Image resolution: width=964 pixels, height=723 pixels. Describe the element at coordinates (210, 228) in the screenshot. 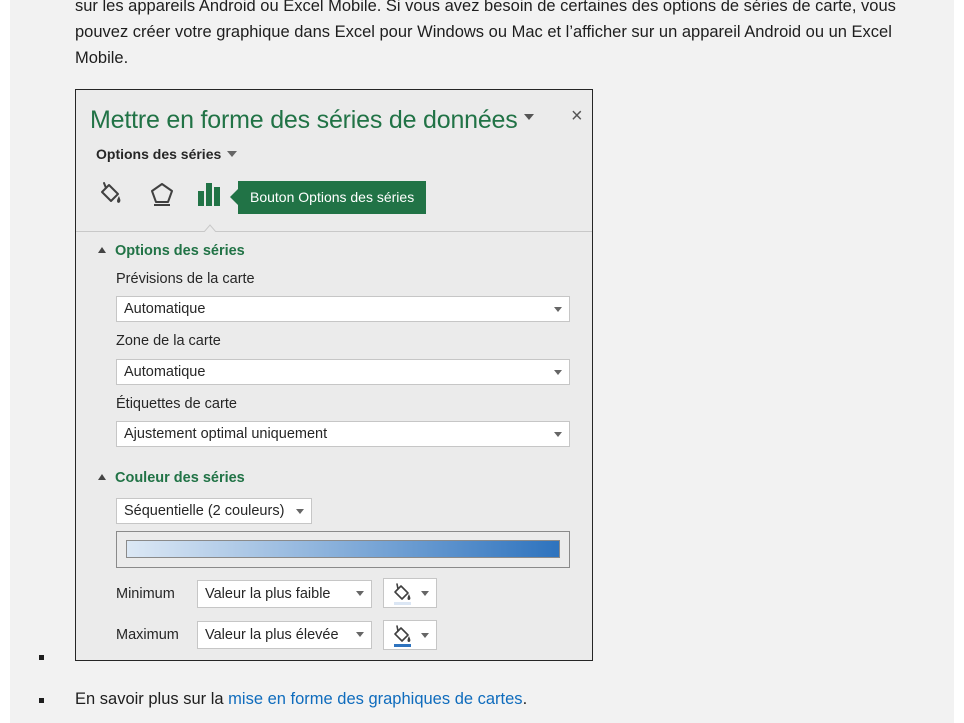

I see `selected-tab-indicator` at that location.